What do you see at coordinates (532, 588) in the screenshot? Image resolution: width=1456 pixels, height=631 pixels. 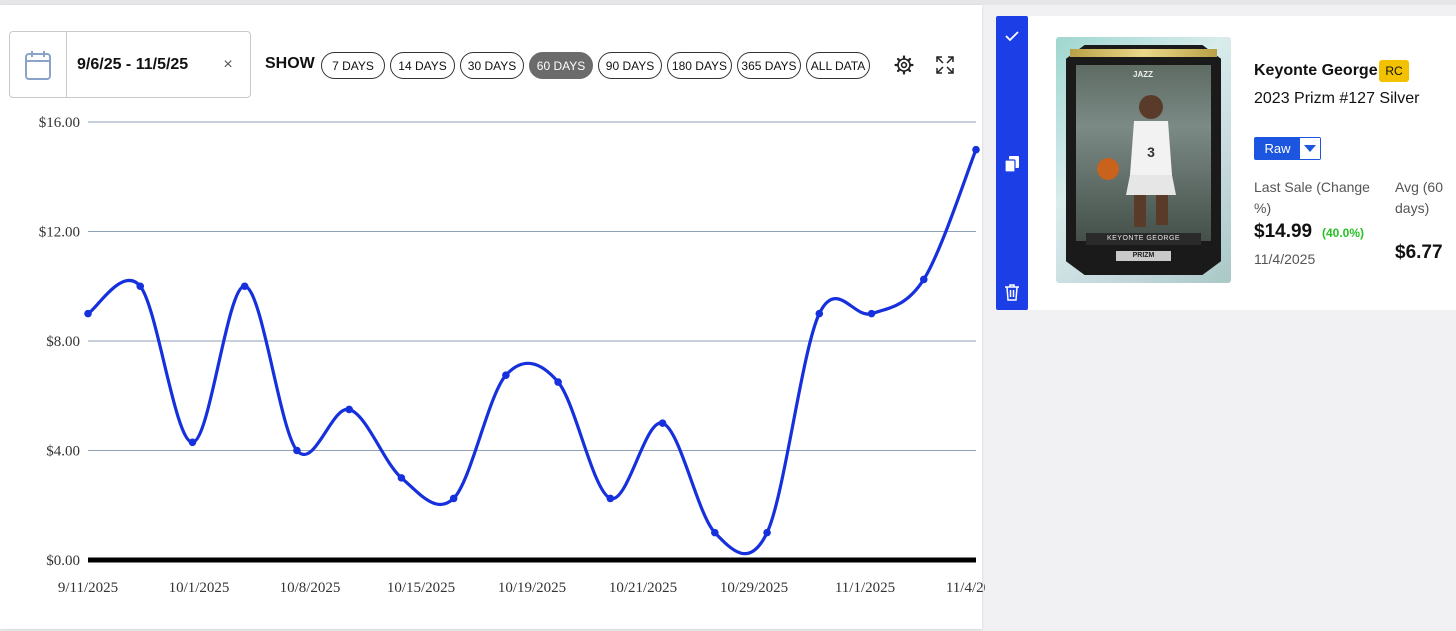 I see `x-tick-label: 10/19/2025` at bounding box center [532, 588].